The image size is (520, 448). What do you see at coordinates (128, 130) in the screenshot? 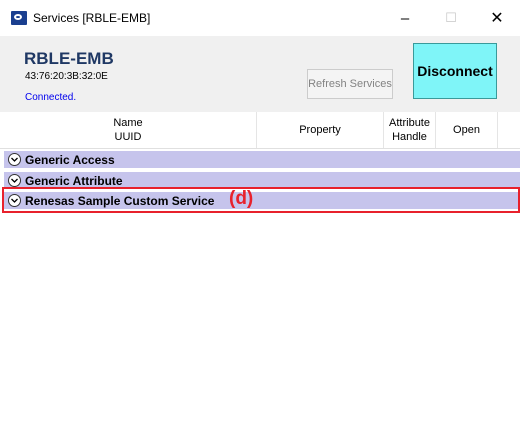
I see `column-name-uuid: Name UUID` at bounding box center [128, 130].